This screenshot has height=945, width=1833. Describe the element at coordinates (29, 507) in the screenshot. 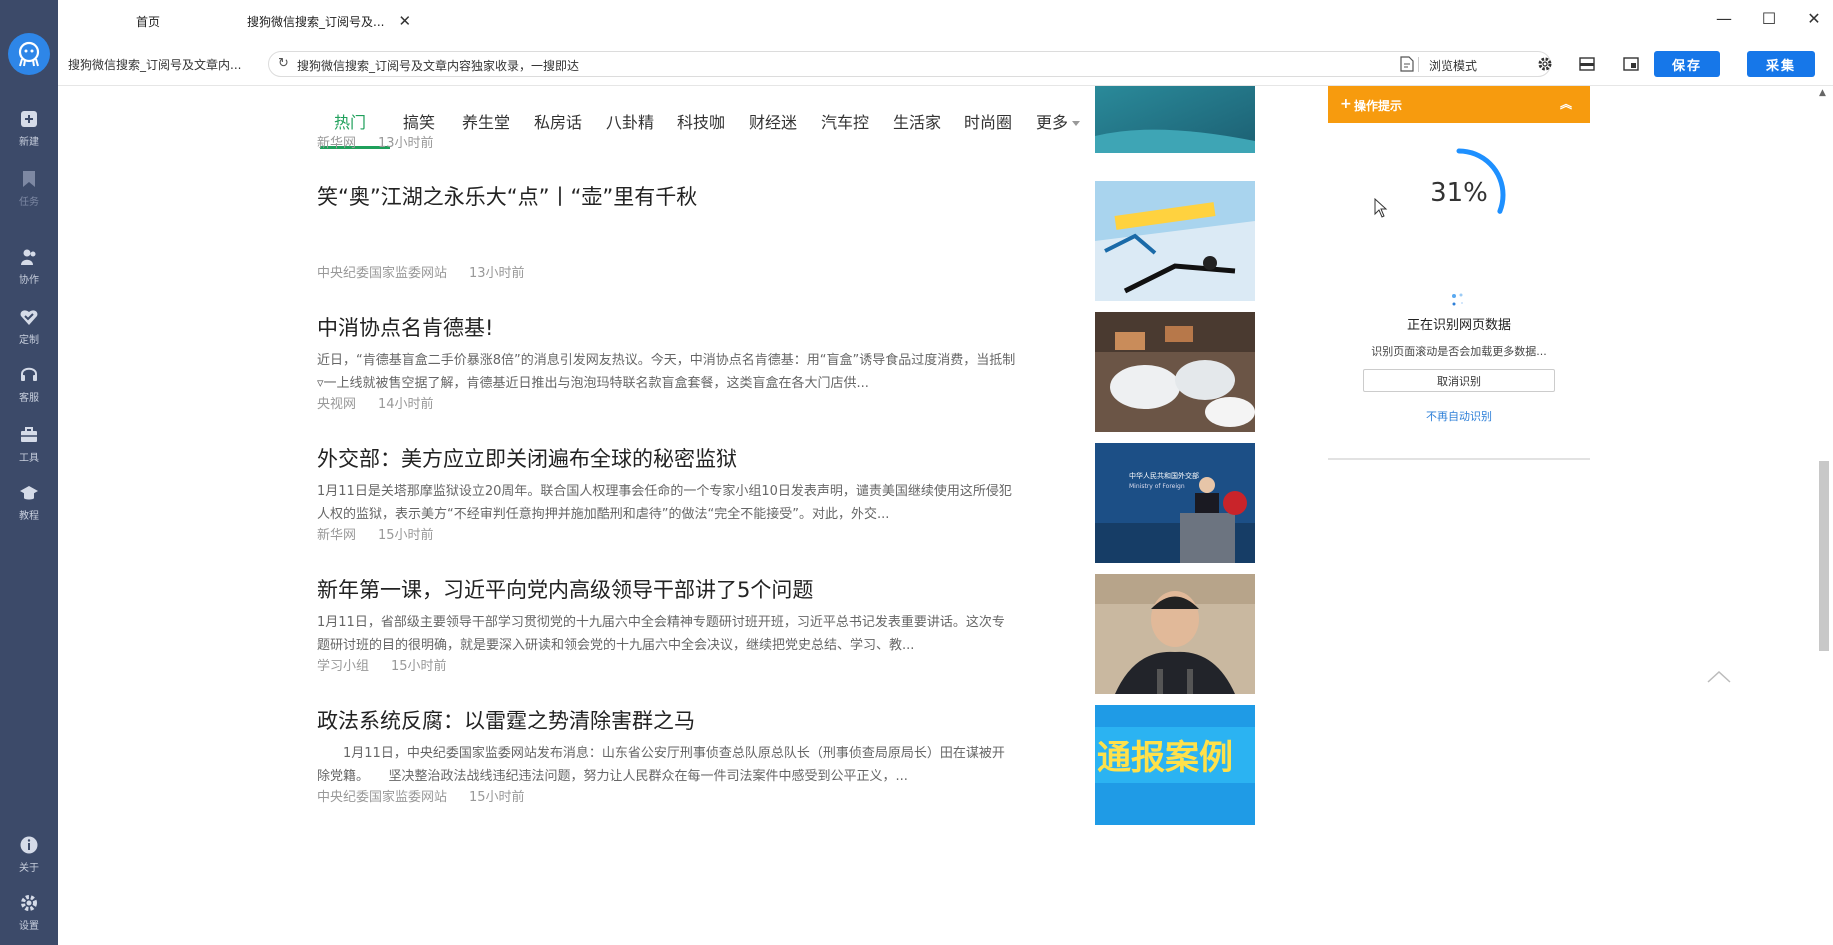

I see `sidebar-item-tutorial: 教程` at that location.